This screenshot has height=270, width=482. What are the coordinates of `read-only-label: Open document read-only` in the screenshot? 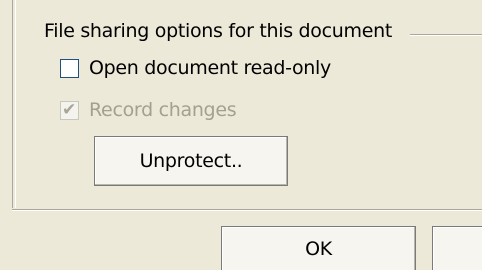 It's located at (210, 68).